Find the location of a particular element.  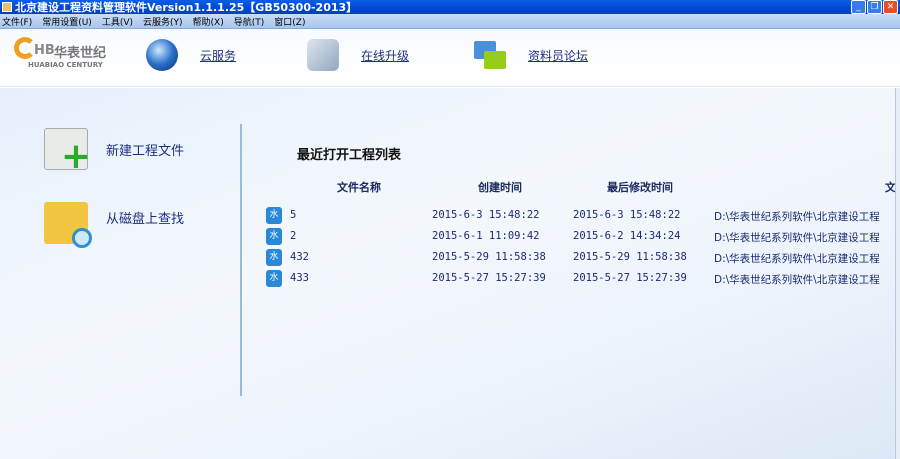

menu-file: 文件(F) is located at coordinates (17, 21).